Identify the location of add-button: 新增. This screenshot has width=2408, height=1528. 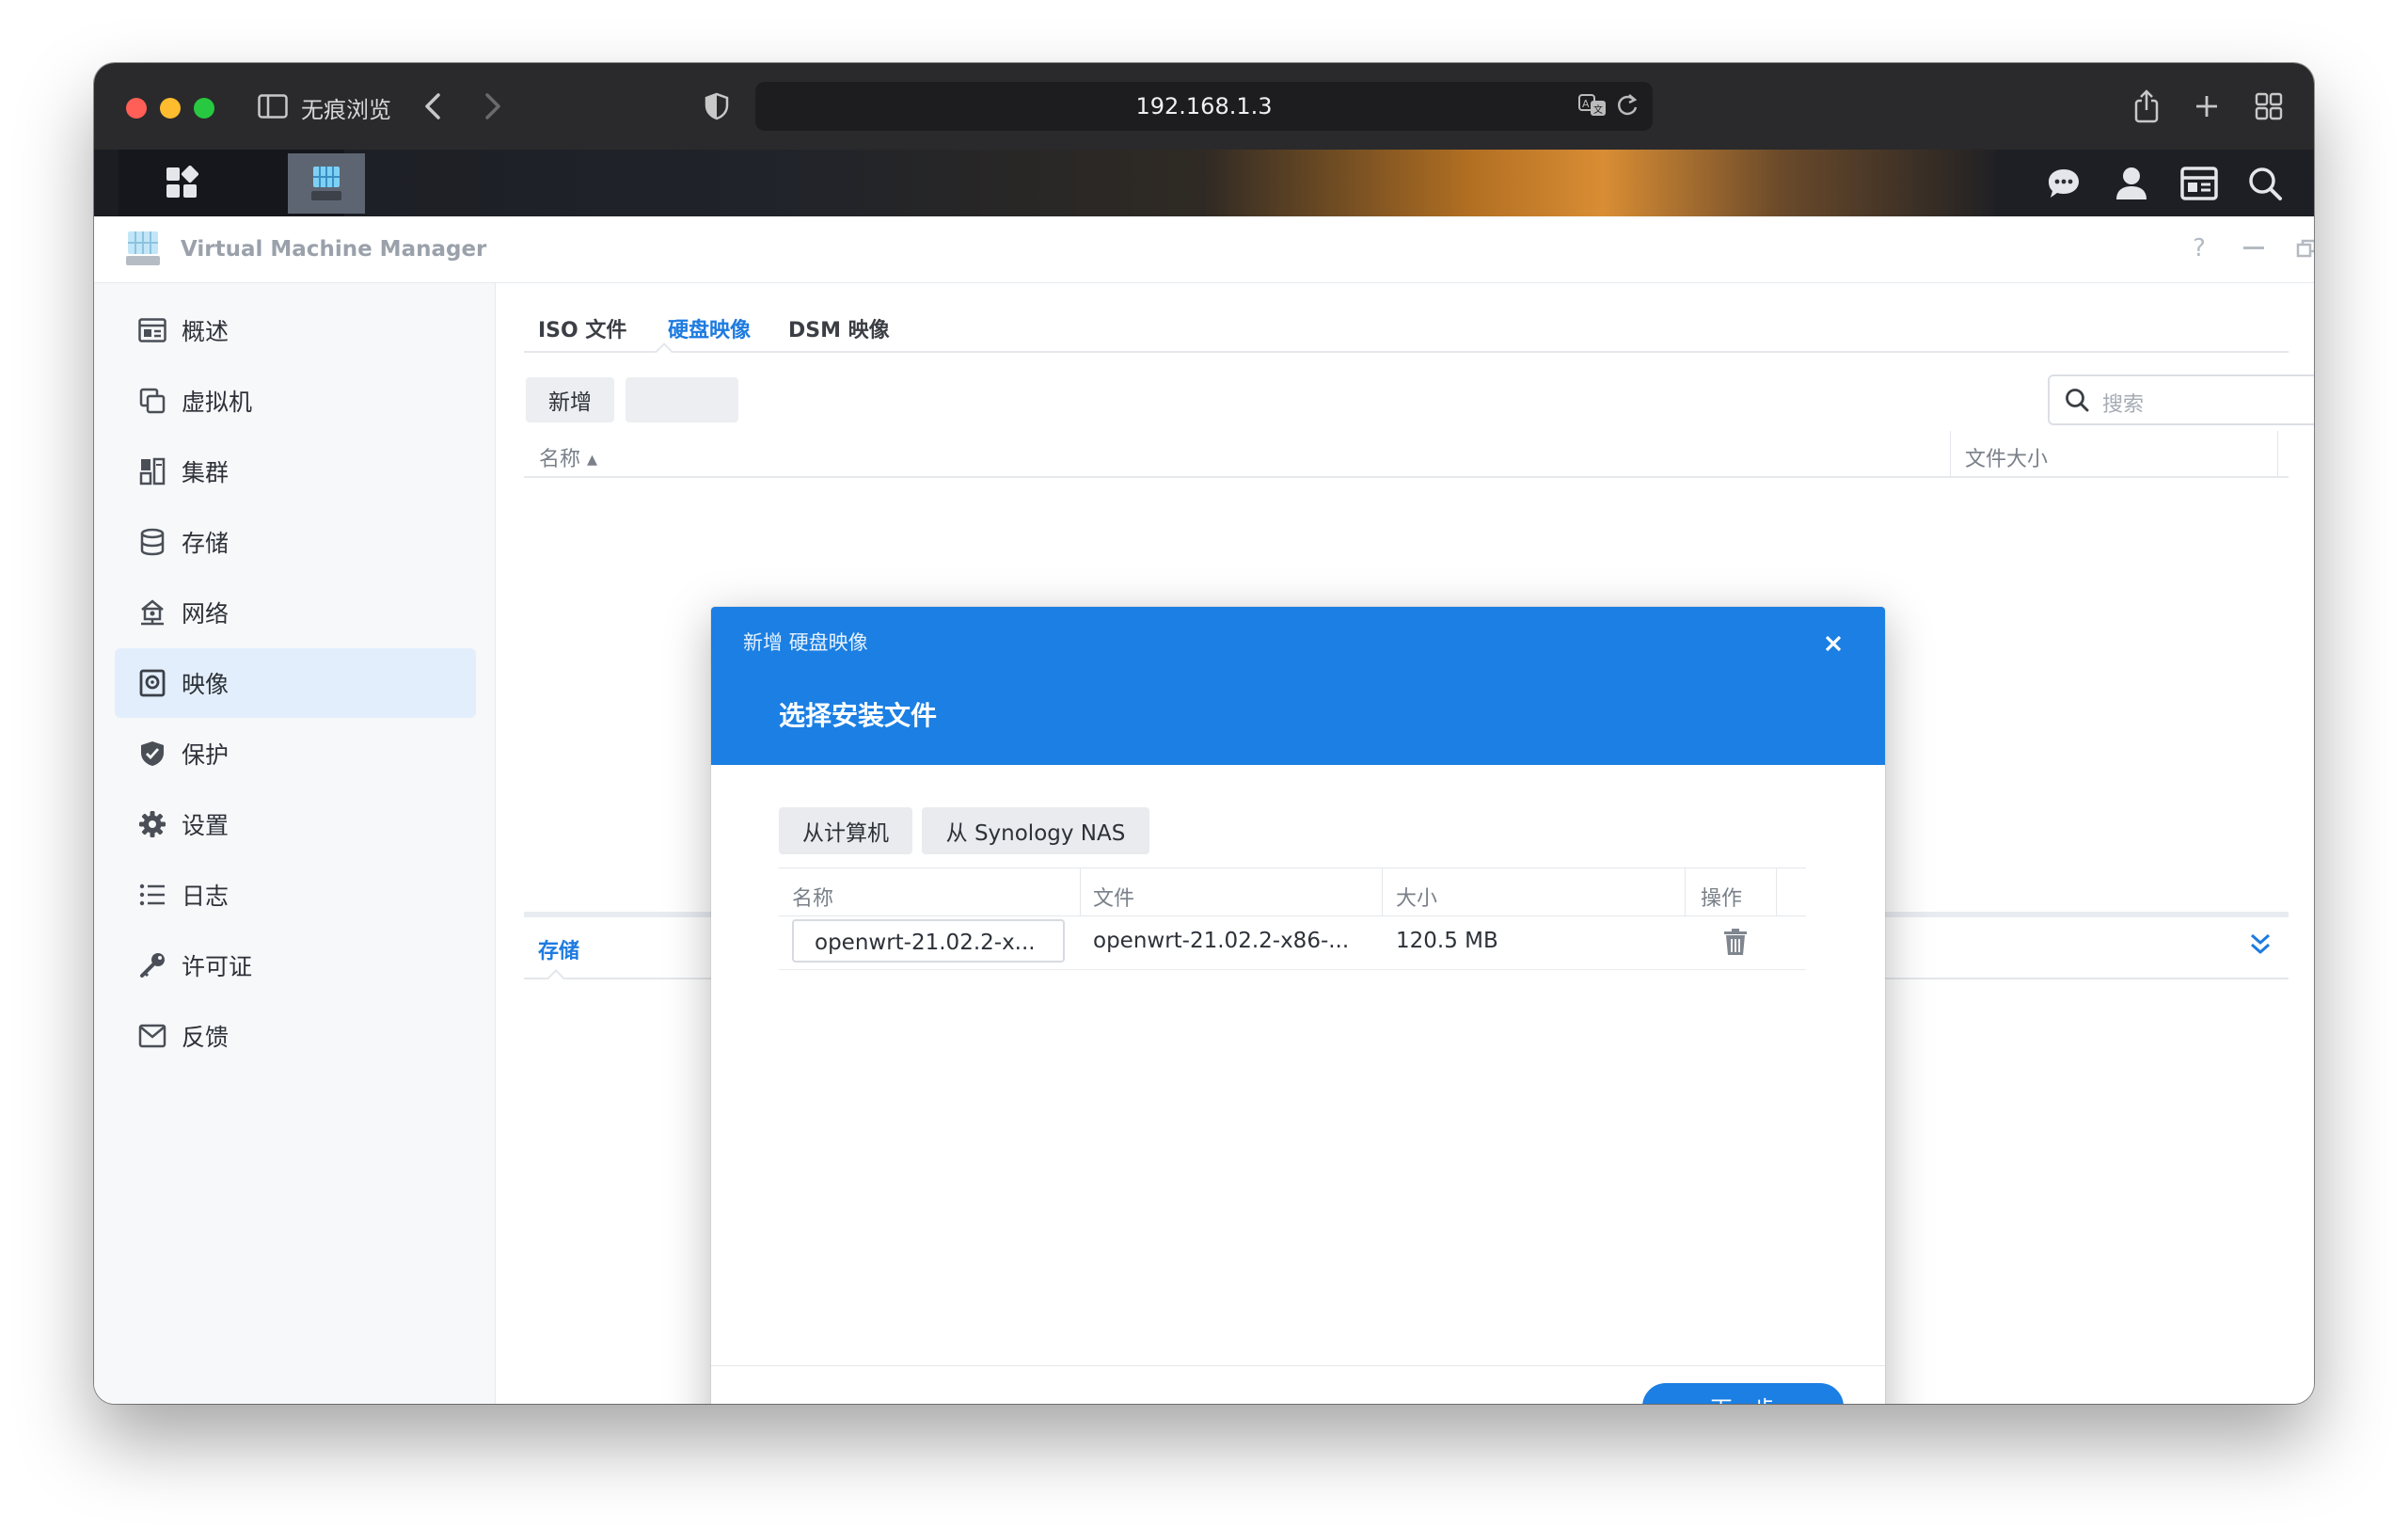
(570, 399).